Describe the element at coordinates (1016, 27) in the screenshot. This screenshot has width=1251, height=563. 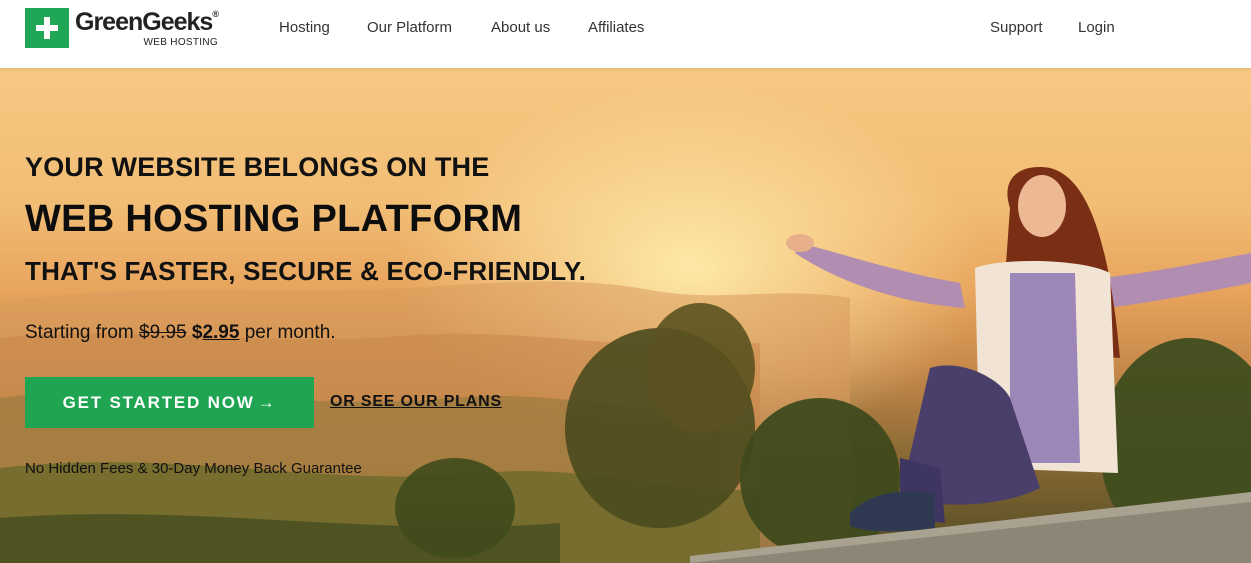
I see `nav-support: Support` at that location.